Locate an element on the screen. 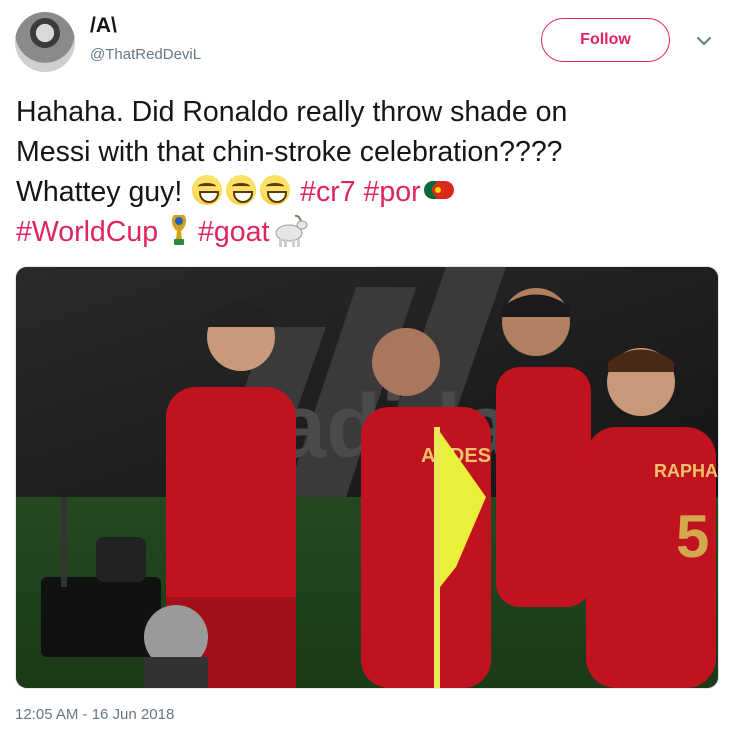 This screenshot has width=732, height=734. portugal-flag-icon is located at coordinates (438, 190).